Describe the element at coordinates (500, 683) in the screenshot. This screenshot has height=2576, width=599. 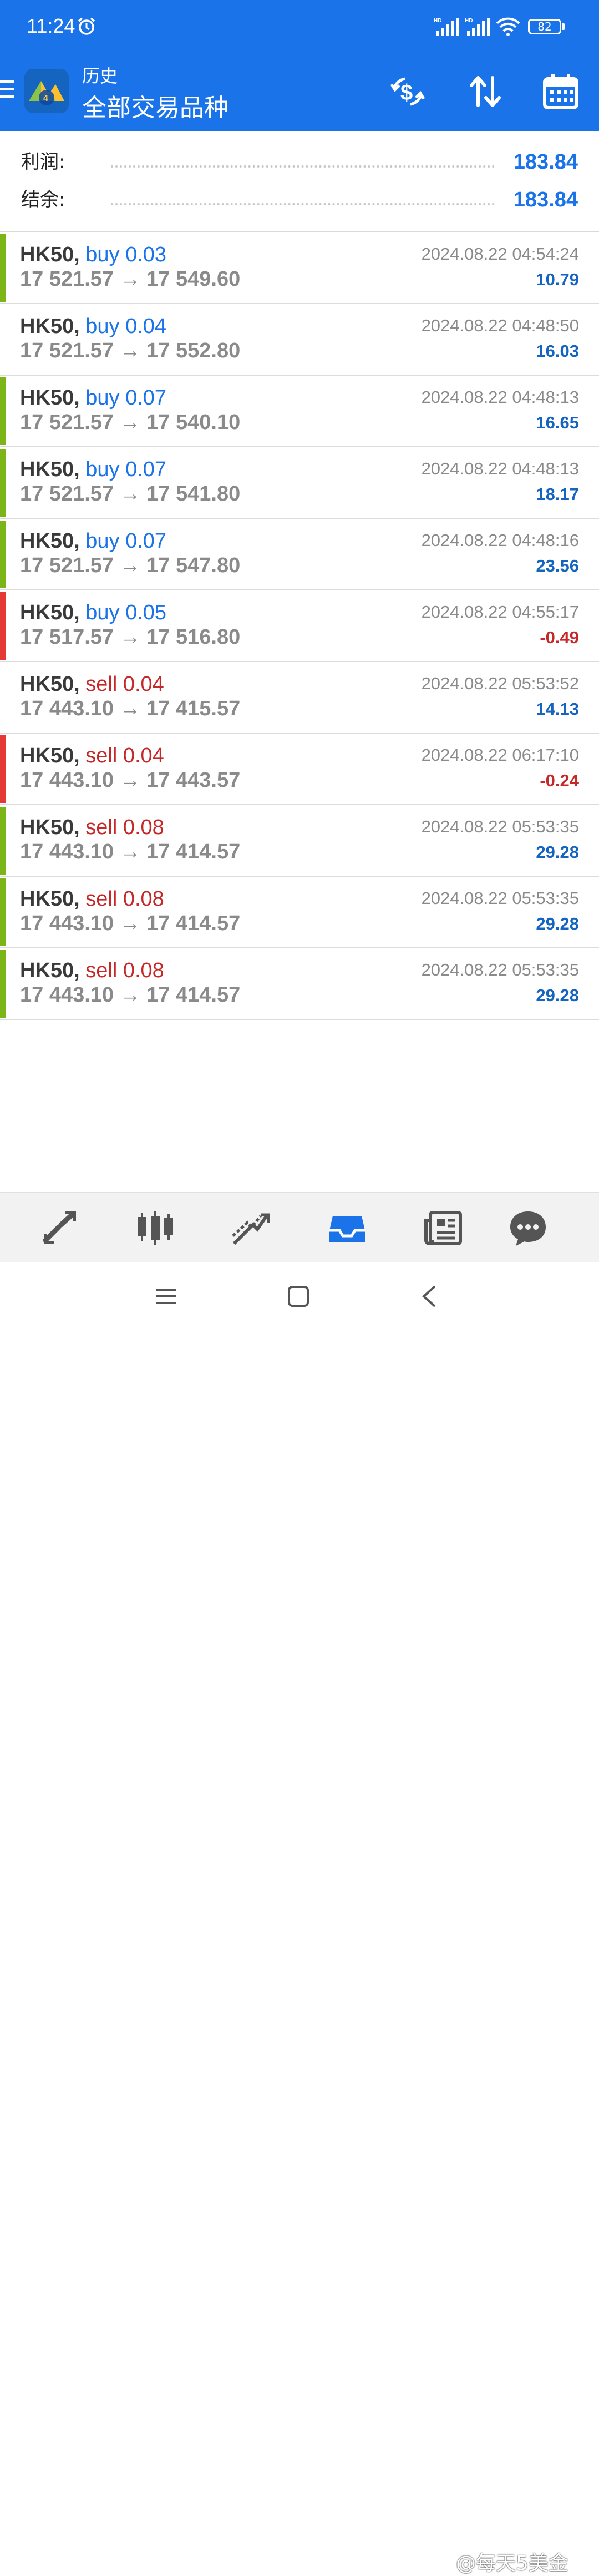
I see `trade-timestamp: 2024.08.22 05:53:52` at that location.